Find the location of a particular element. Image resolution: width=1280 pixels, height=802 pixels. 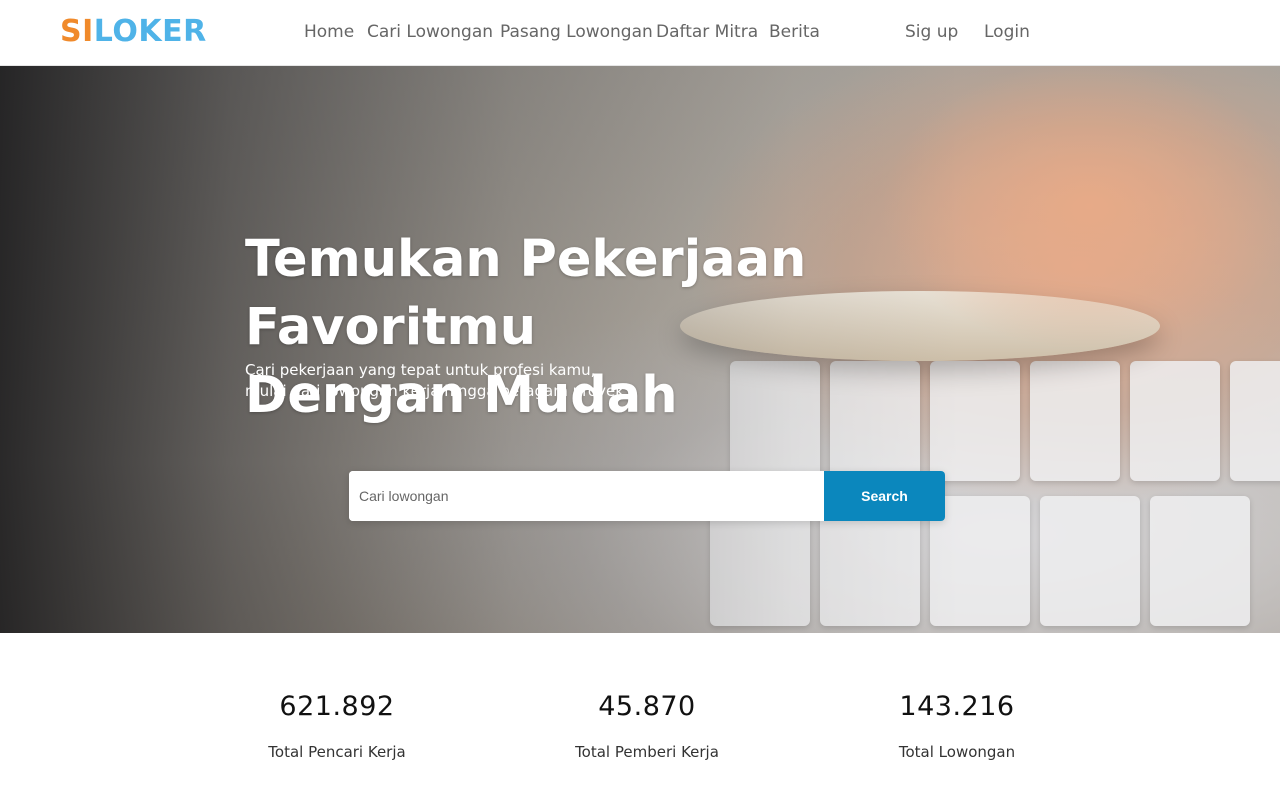

nav-signup-link: Sig up is located at coordinates (931, 32).